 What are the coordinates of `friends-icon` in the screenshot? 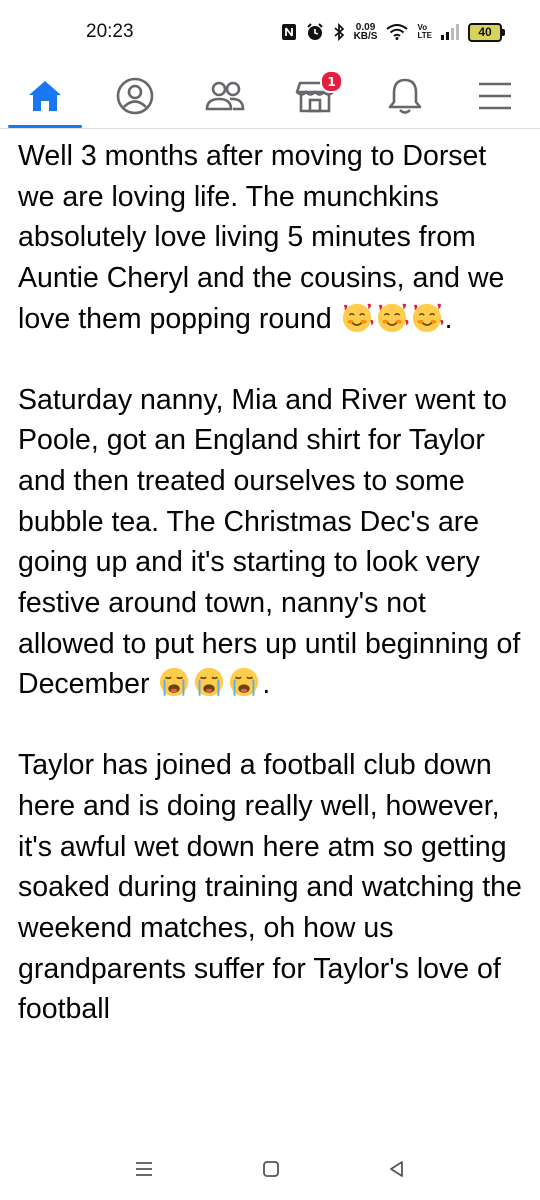 It's located at (225, 96).